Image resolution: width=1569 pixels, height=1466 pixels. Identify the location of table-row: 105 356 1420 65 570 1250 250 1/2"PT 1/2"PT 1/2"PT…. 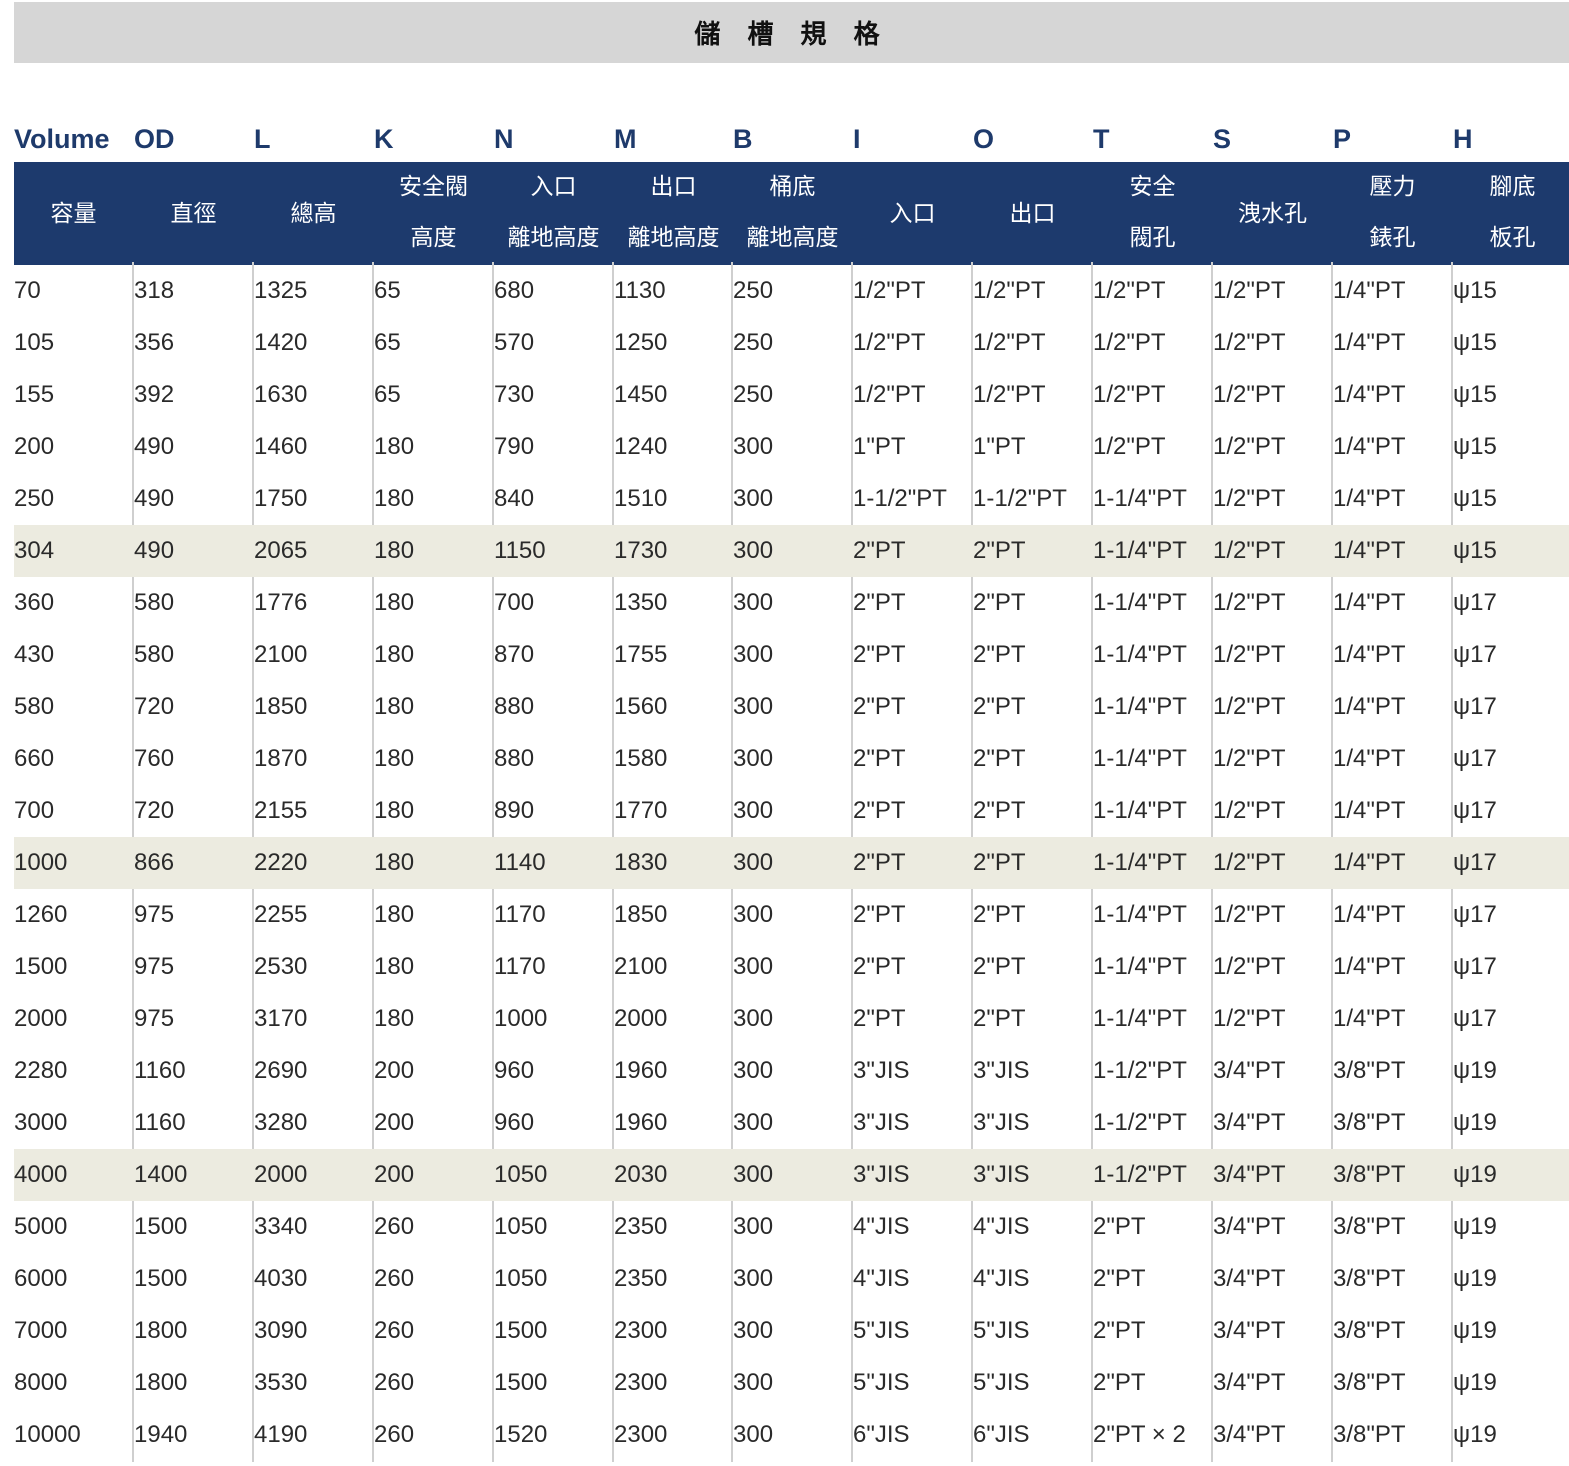
(791, 343).